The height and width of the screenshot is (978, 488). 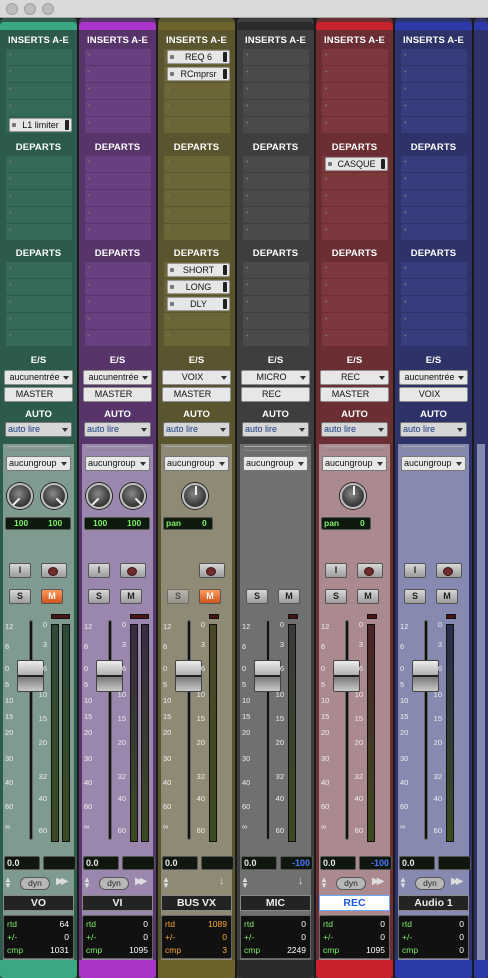 I want to click on insert-slot: •L1 limiter, so click(x=39, y=125).